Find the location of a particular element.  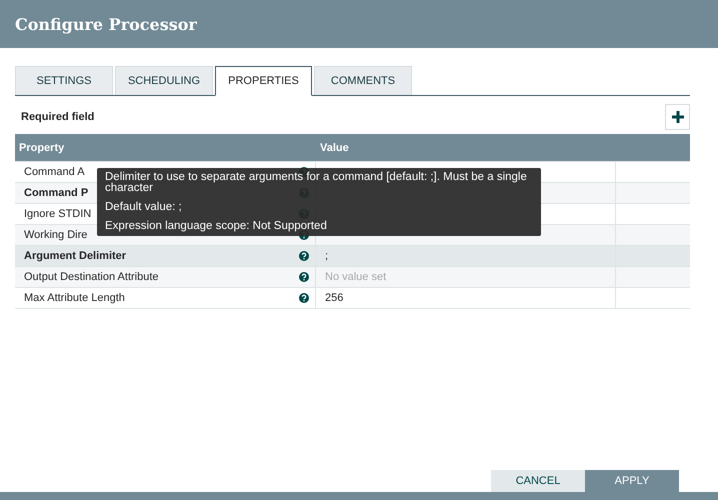

property-name: Command P is located at coordinates (56, 193).